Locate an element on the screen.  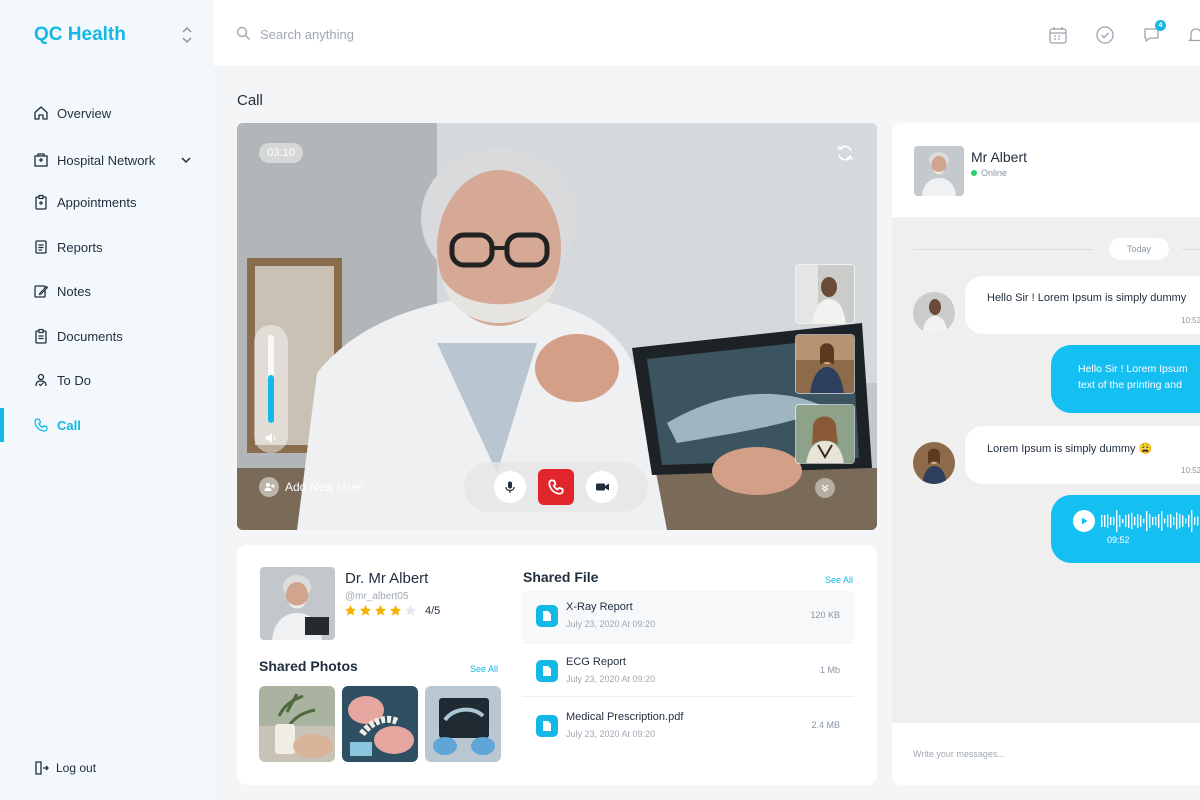
volume-fill is located at coordinates (271, 398).